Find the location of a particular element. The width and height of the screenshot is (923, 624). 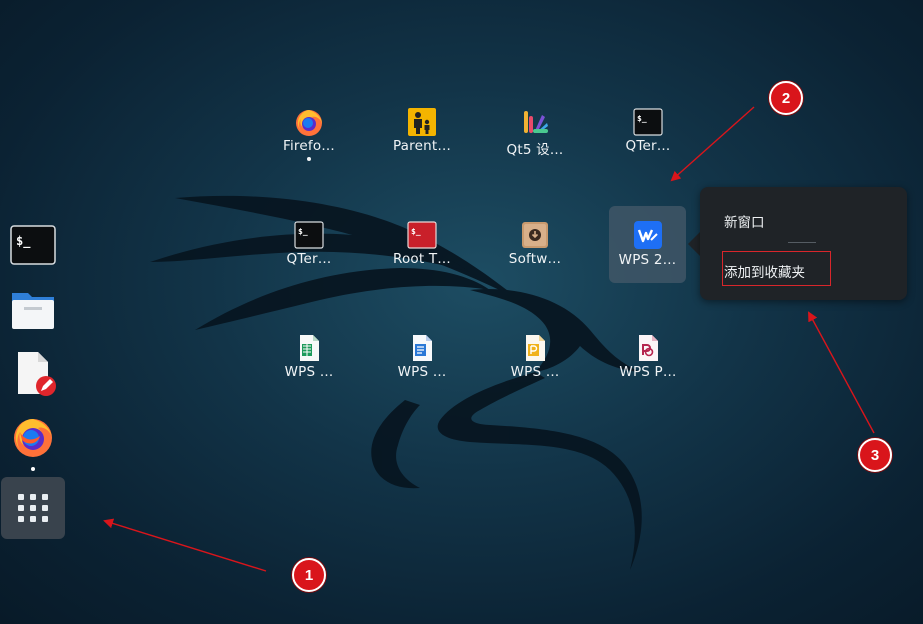

annotation-badge-3: 3 is located at coordinates (875, 455).